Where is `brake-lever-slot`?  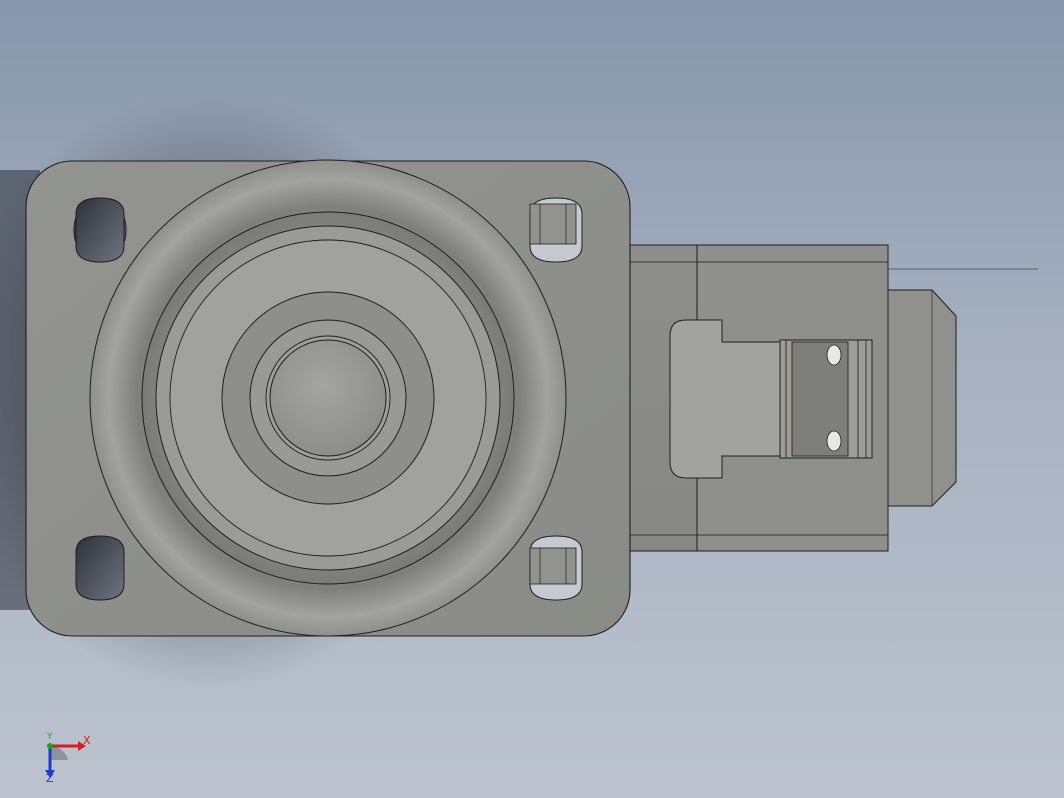
brake-lever-slot is located at coordinates (726, 399).